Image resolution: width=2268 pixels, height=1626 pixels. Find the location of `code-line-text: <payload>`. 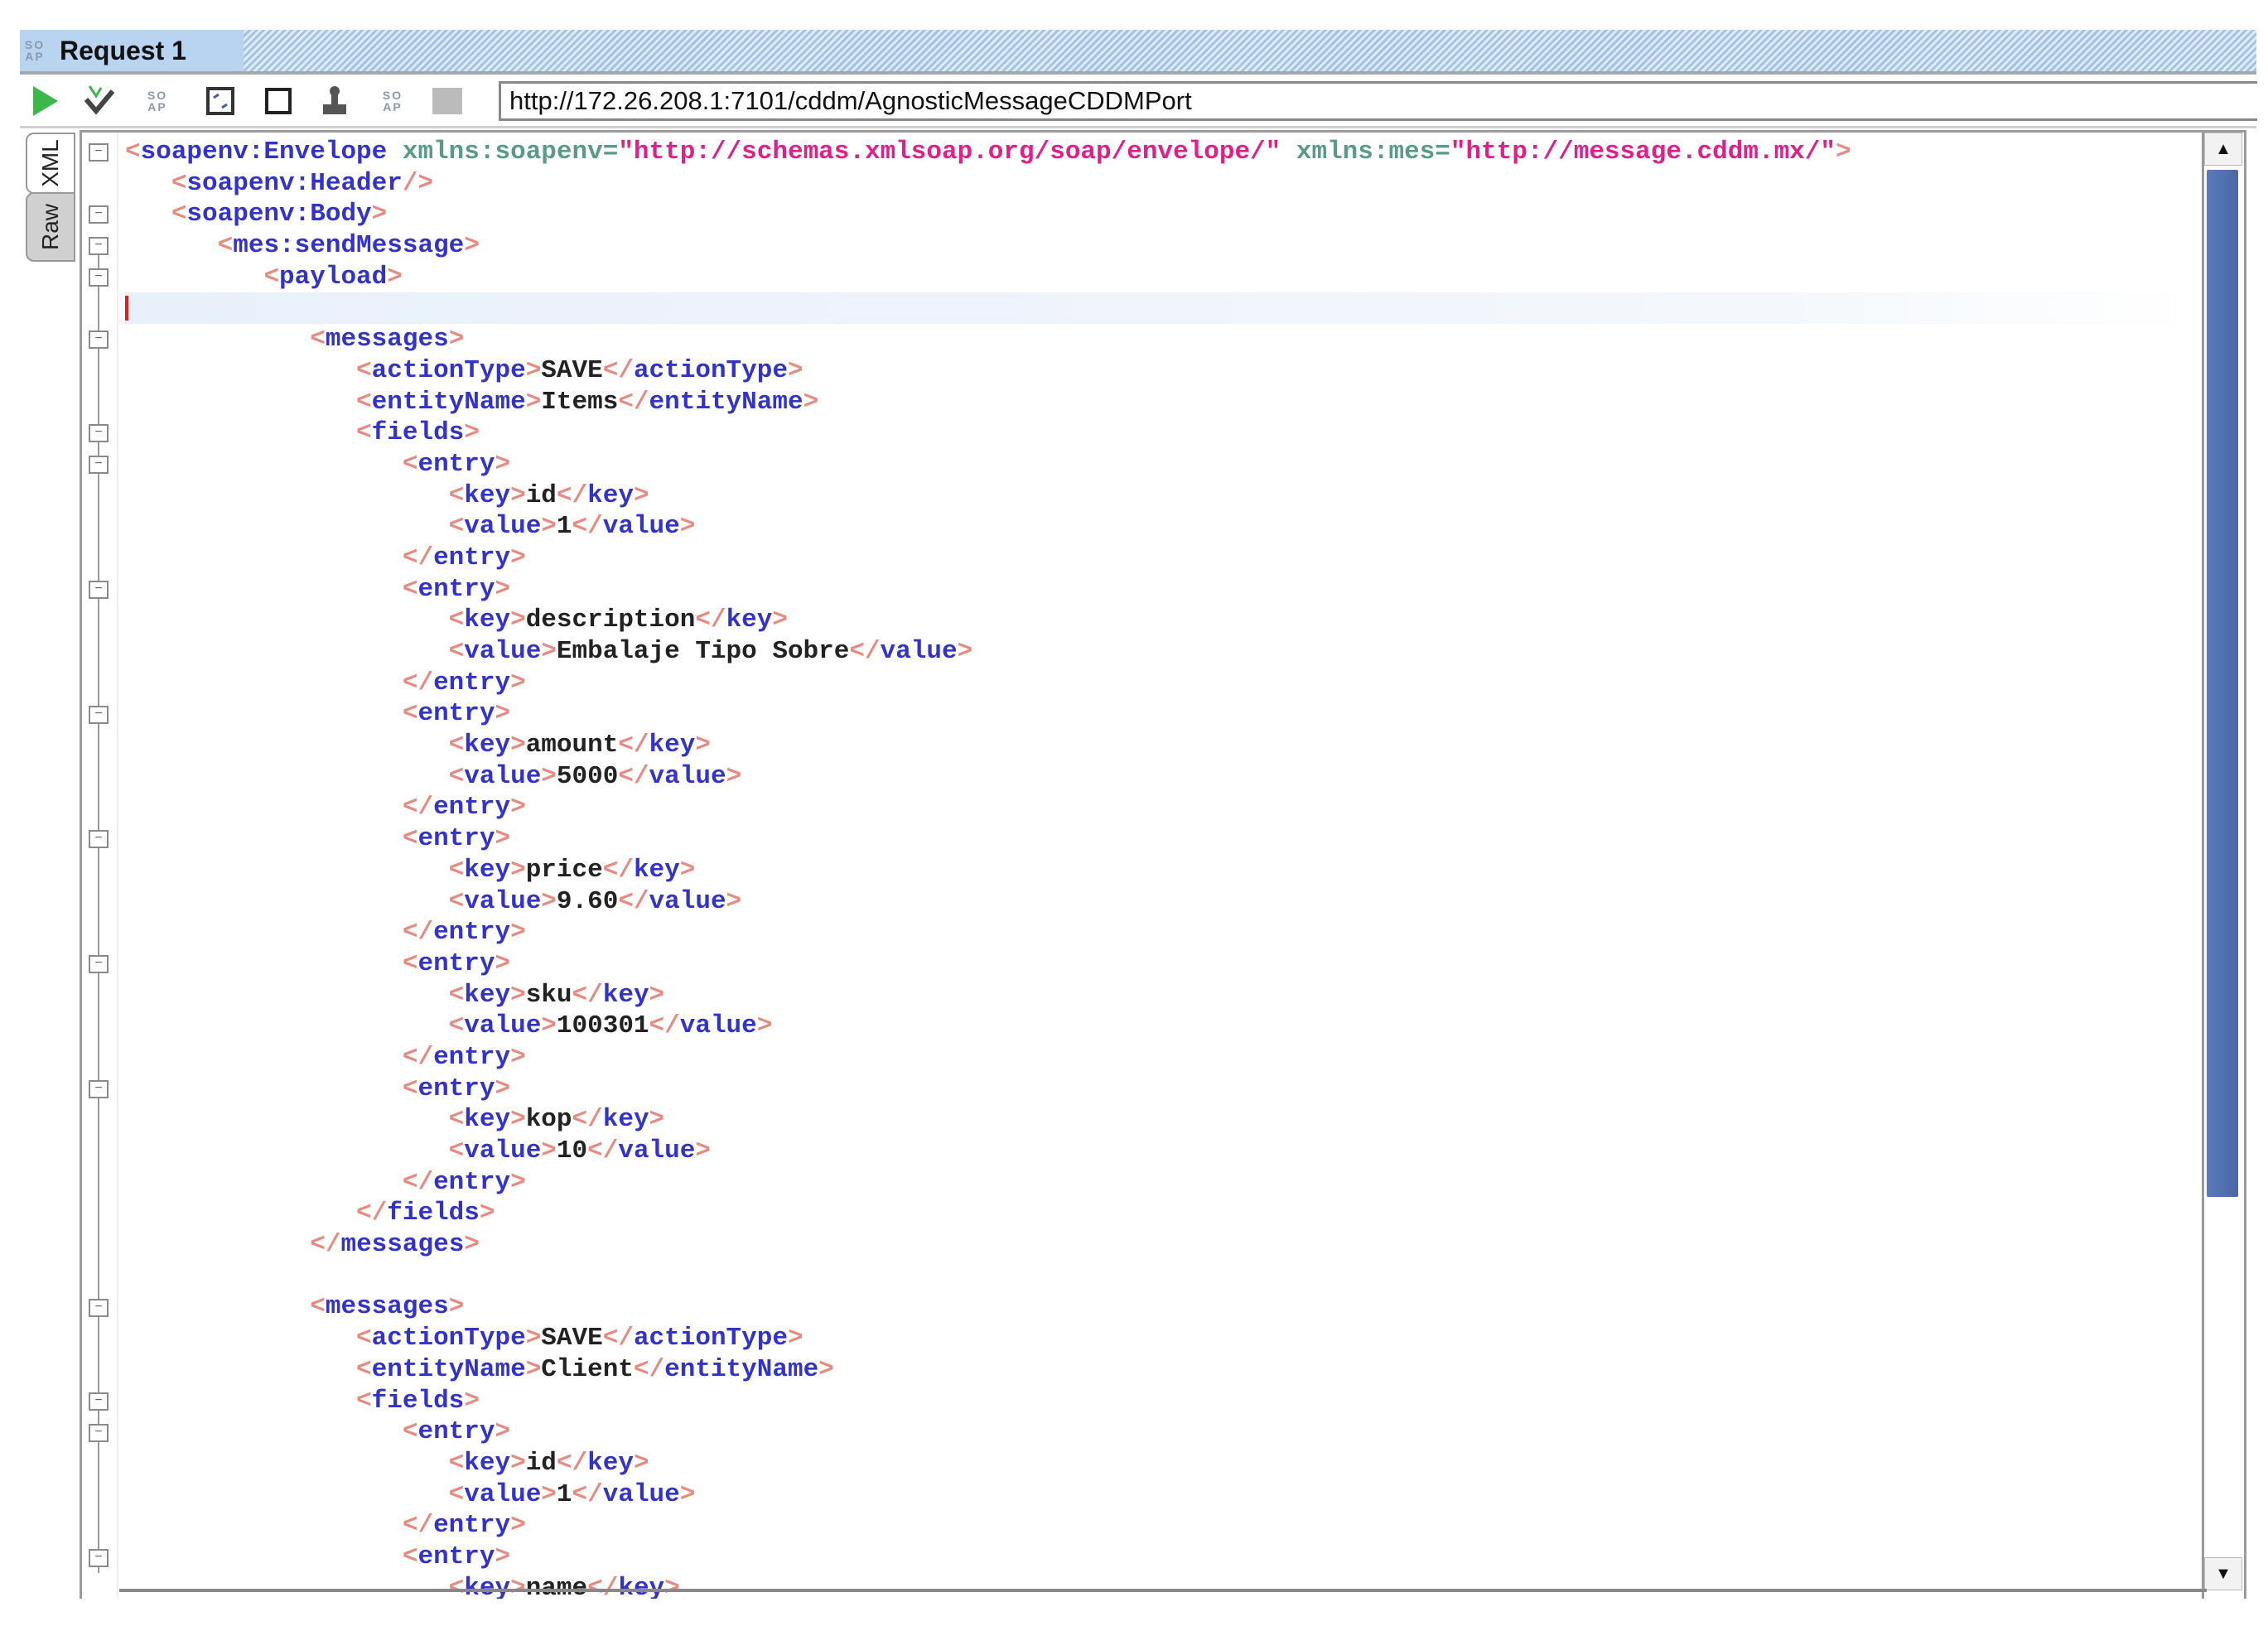

code-line-text: <payload> is located at coordinates (333, 277).